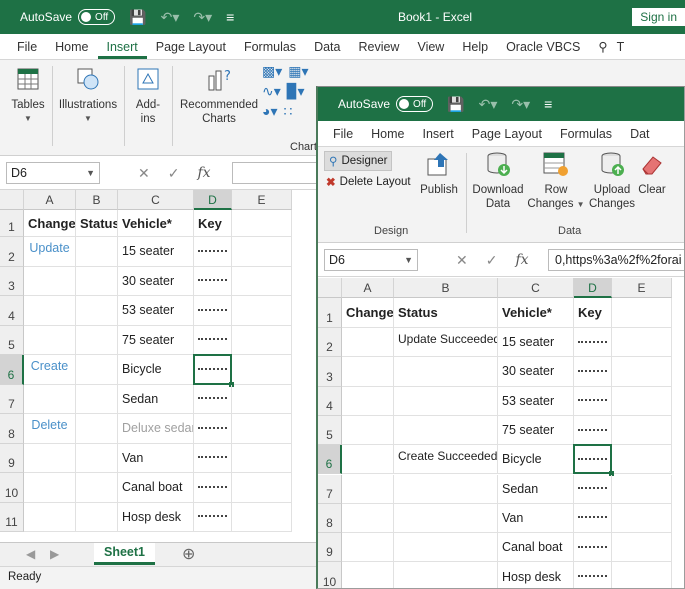 This screenshot has width=685, height=589. I want to click on row-header-2: 2, so click(330, 343).